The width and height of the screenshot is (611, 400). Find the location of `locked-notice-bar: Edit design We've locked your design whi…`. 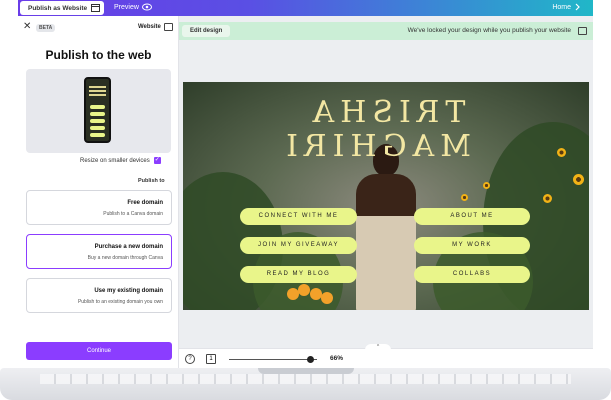

locked-notice-bar: Edit design We've locked your design whi… is located at coordinates (386, 31).